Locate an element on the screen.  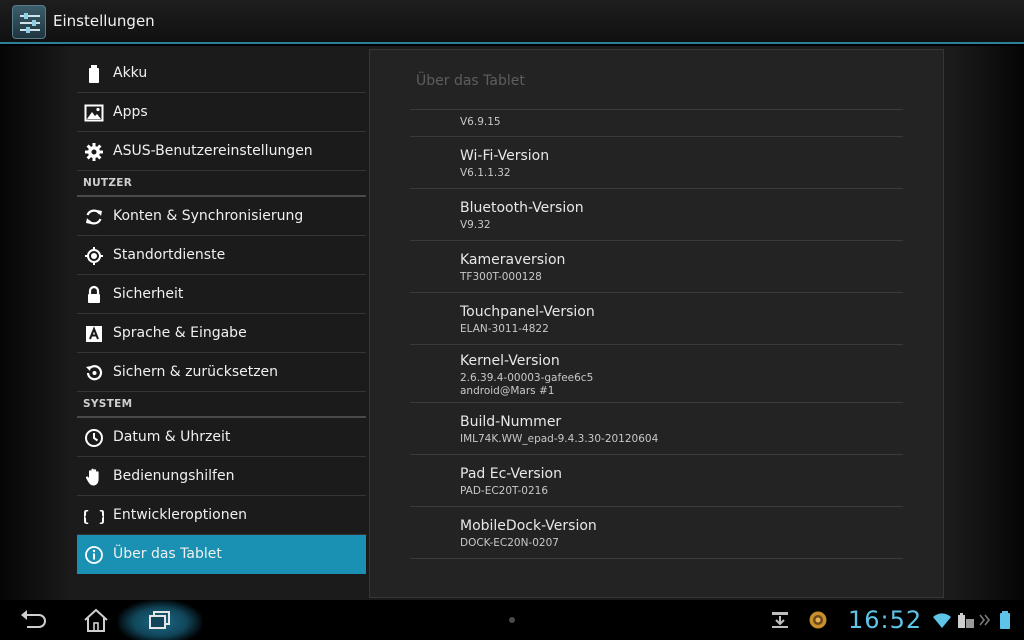
page-title: Über das Tablet is located at coordinates (470, 81).